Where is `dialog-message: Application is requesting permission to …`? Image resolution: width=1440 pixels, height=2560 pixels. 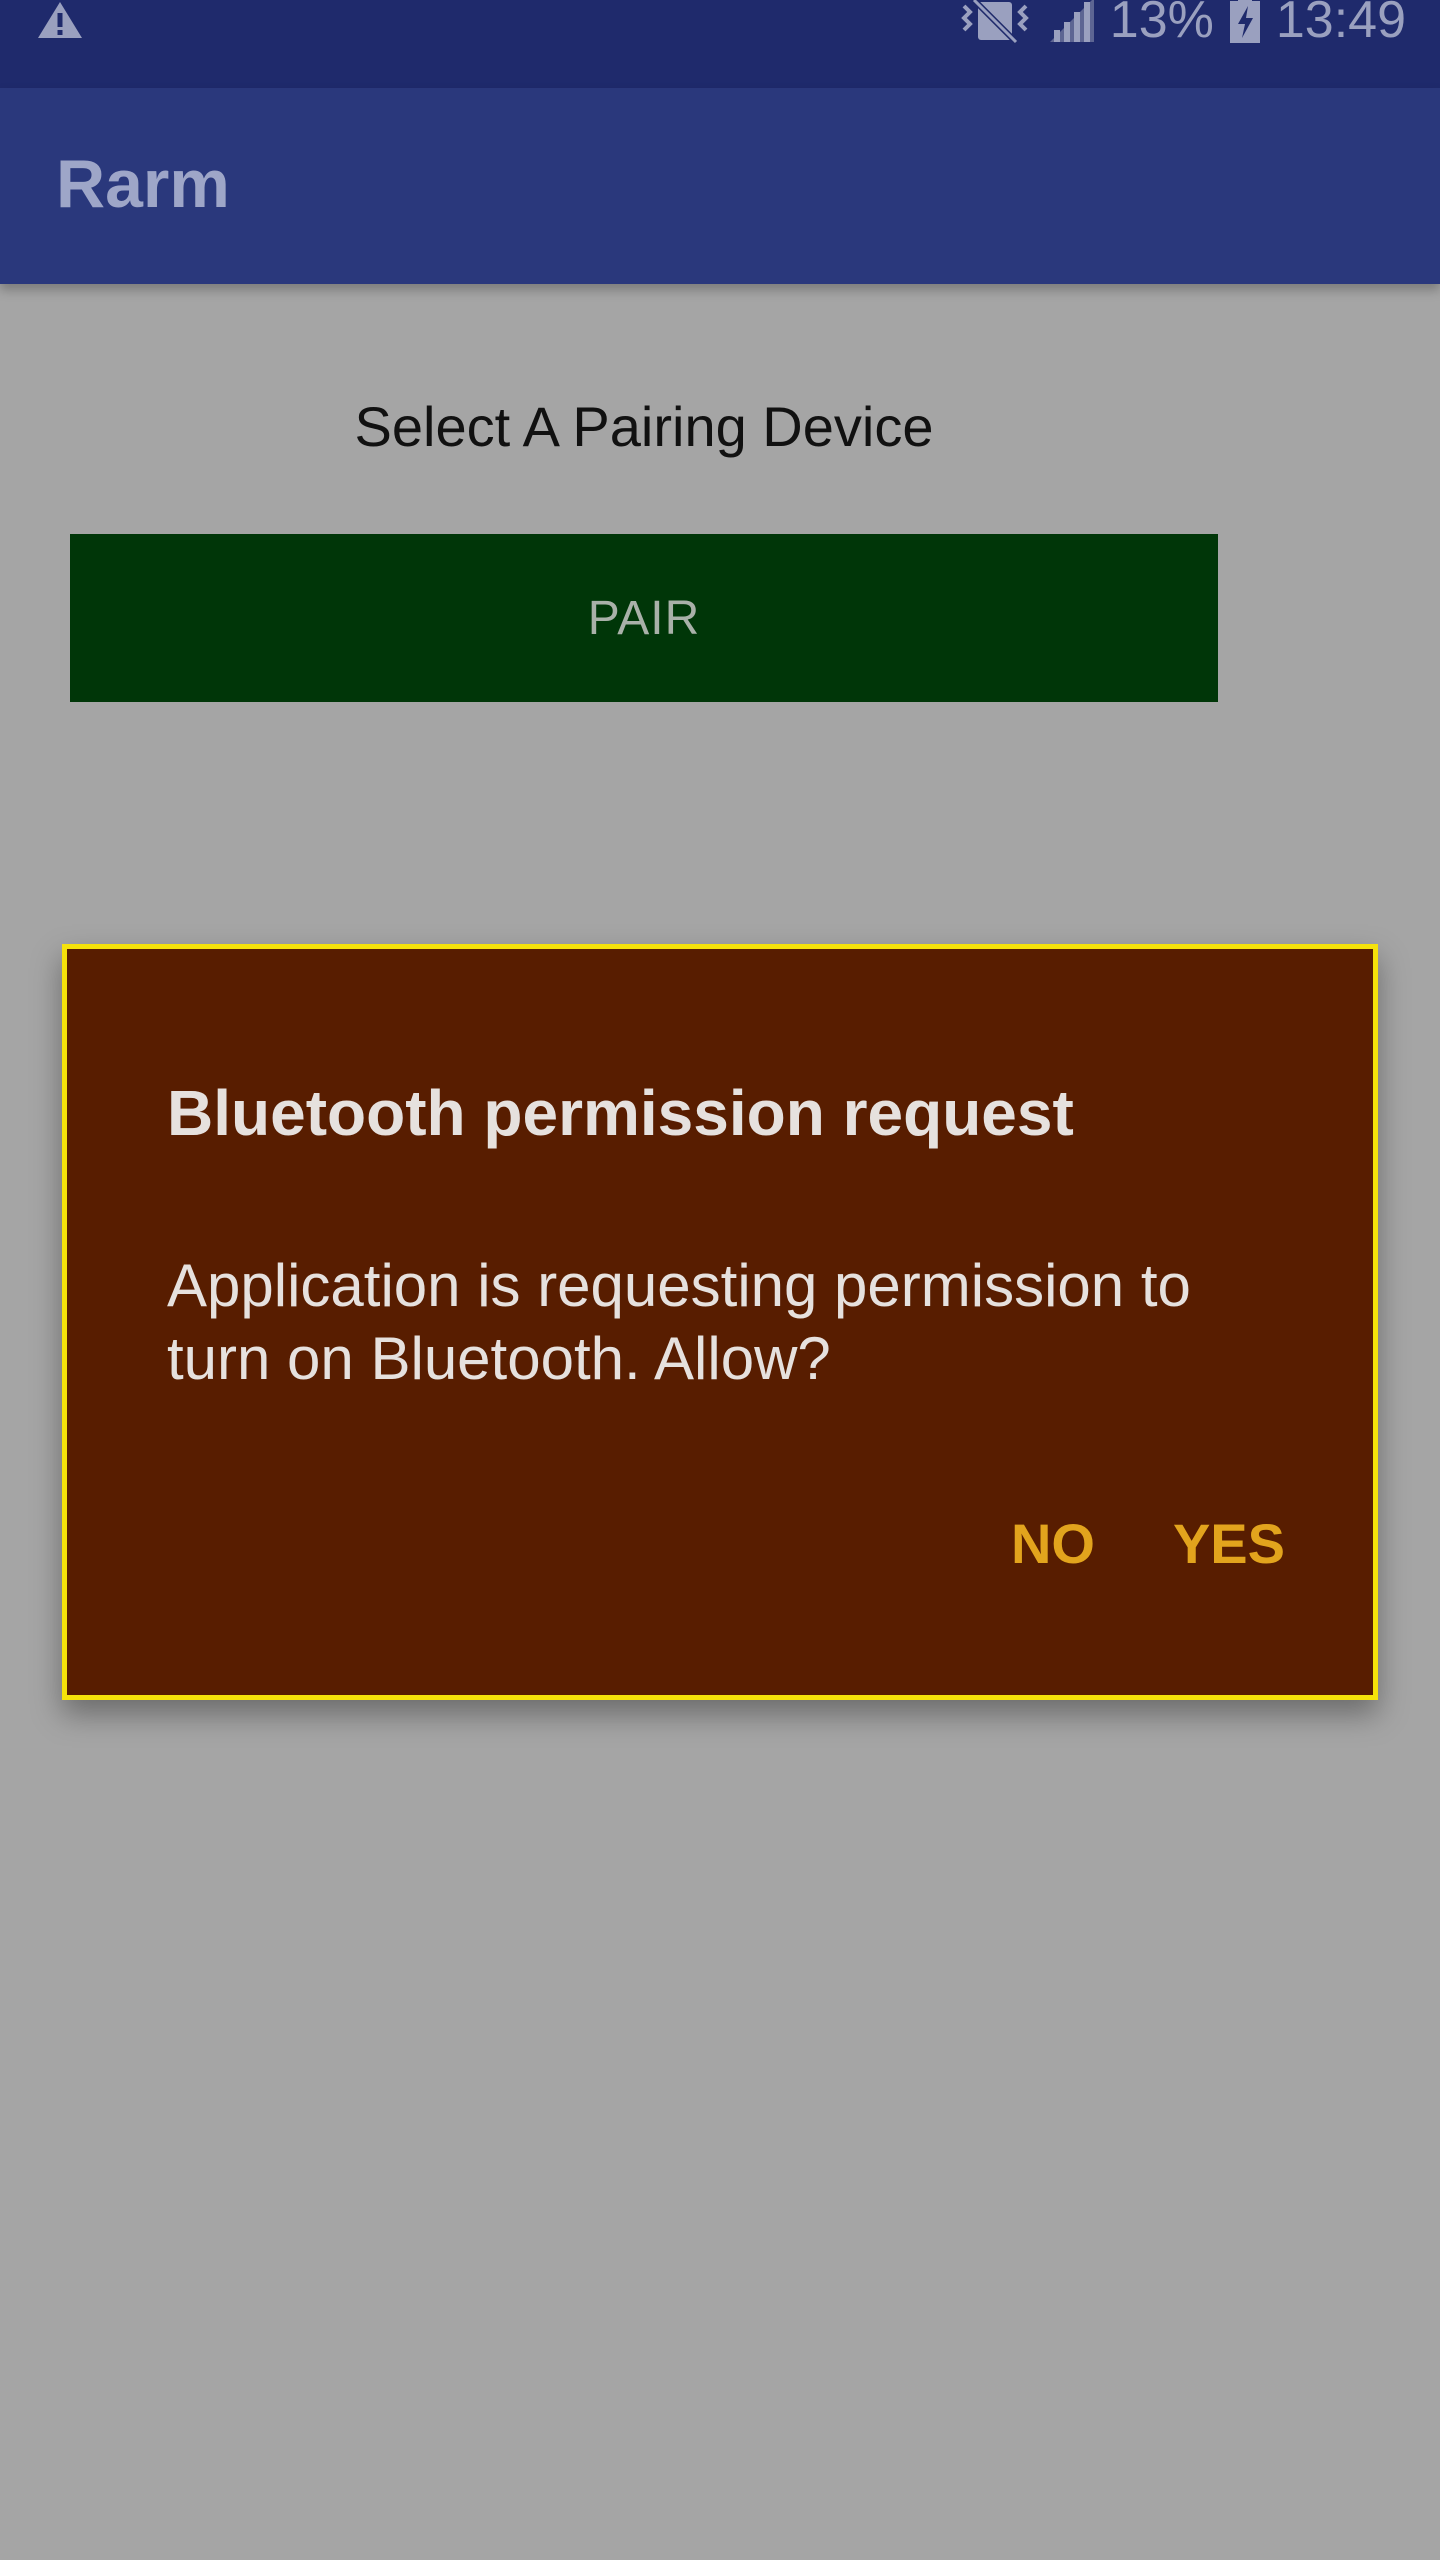 dialog-message: Application is requesting permission to … is located at coordinates (679, 1322).